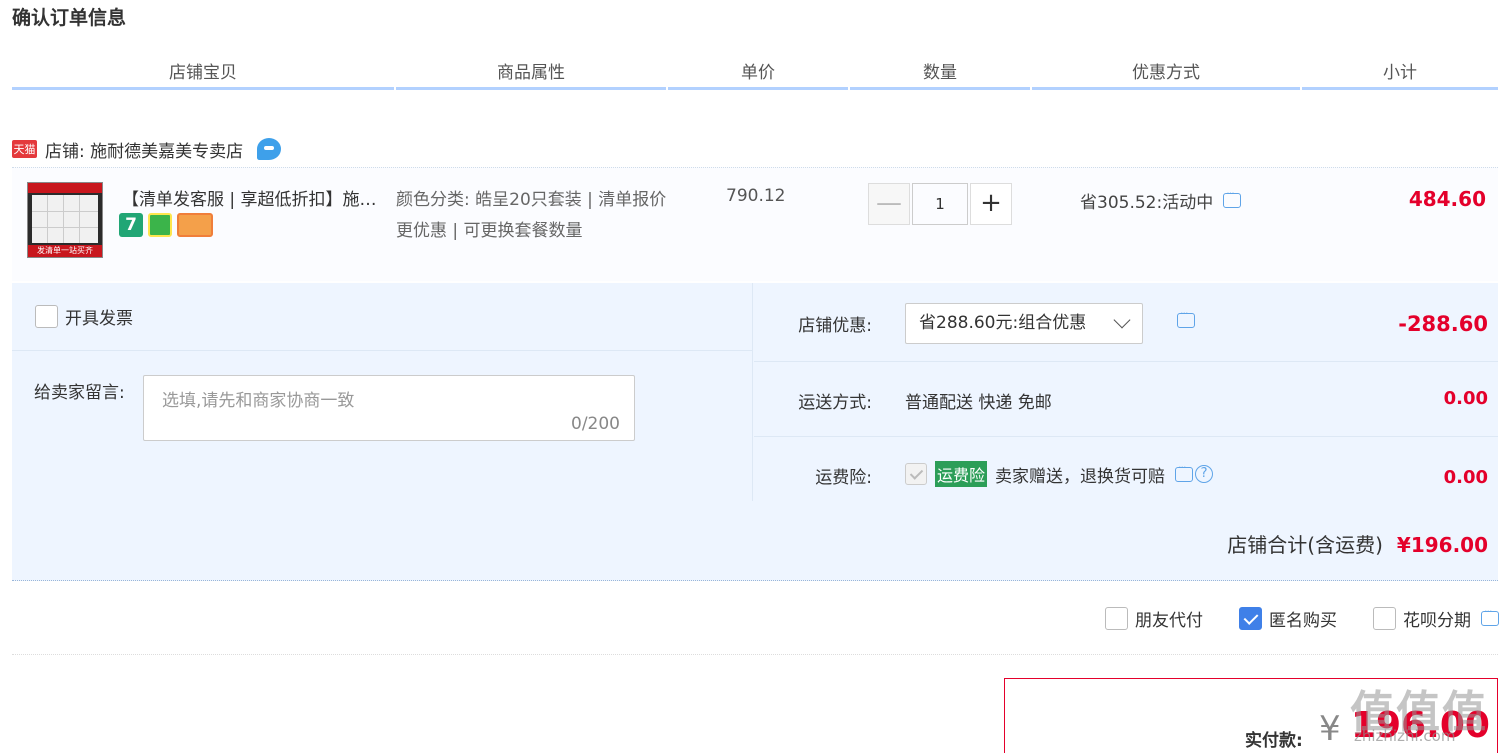 Image resolution: width=1509 pixels, height=753 pixels. What do you see at coordinates (65, 188) in the screenshot?
I see `thumbnail-top-band` at bounding box center [65, 188].